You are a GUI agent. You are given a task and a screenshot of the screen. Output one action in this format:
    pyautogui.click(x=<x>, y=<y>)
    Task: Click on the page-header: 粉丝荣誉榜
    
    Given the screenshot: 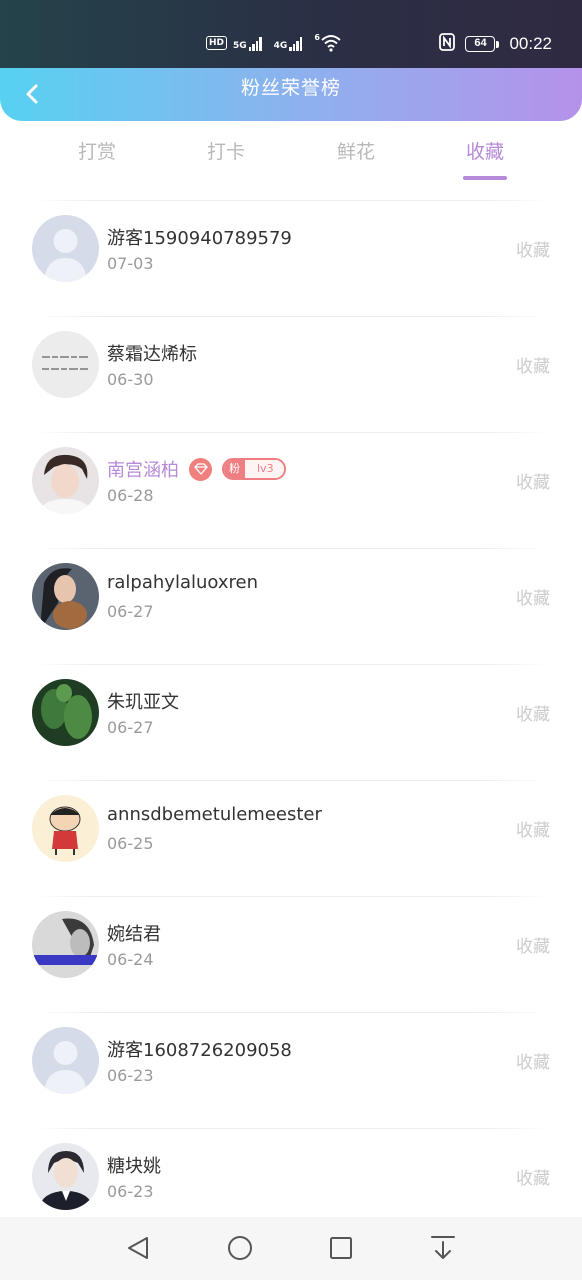 What is the action you would take?
    pyautogui.click(x=291, y=94)
    